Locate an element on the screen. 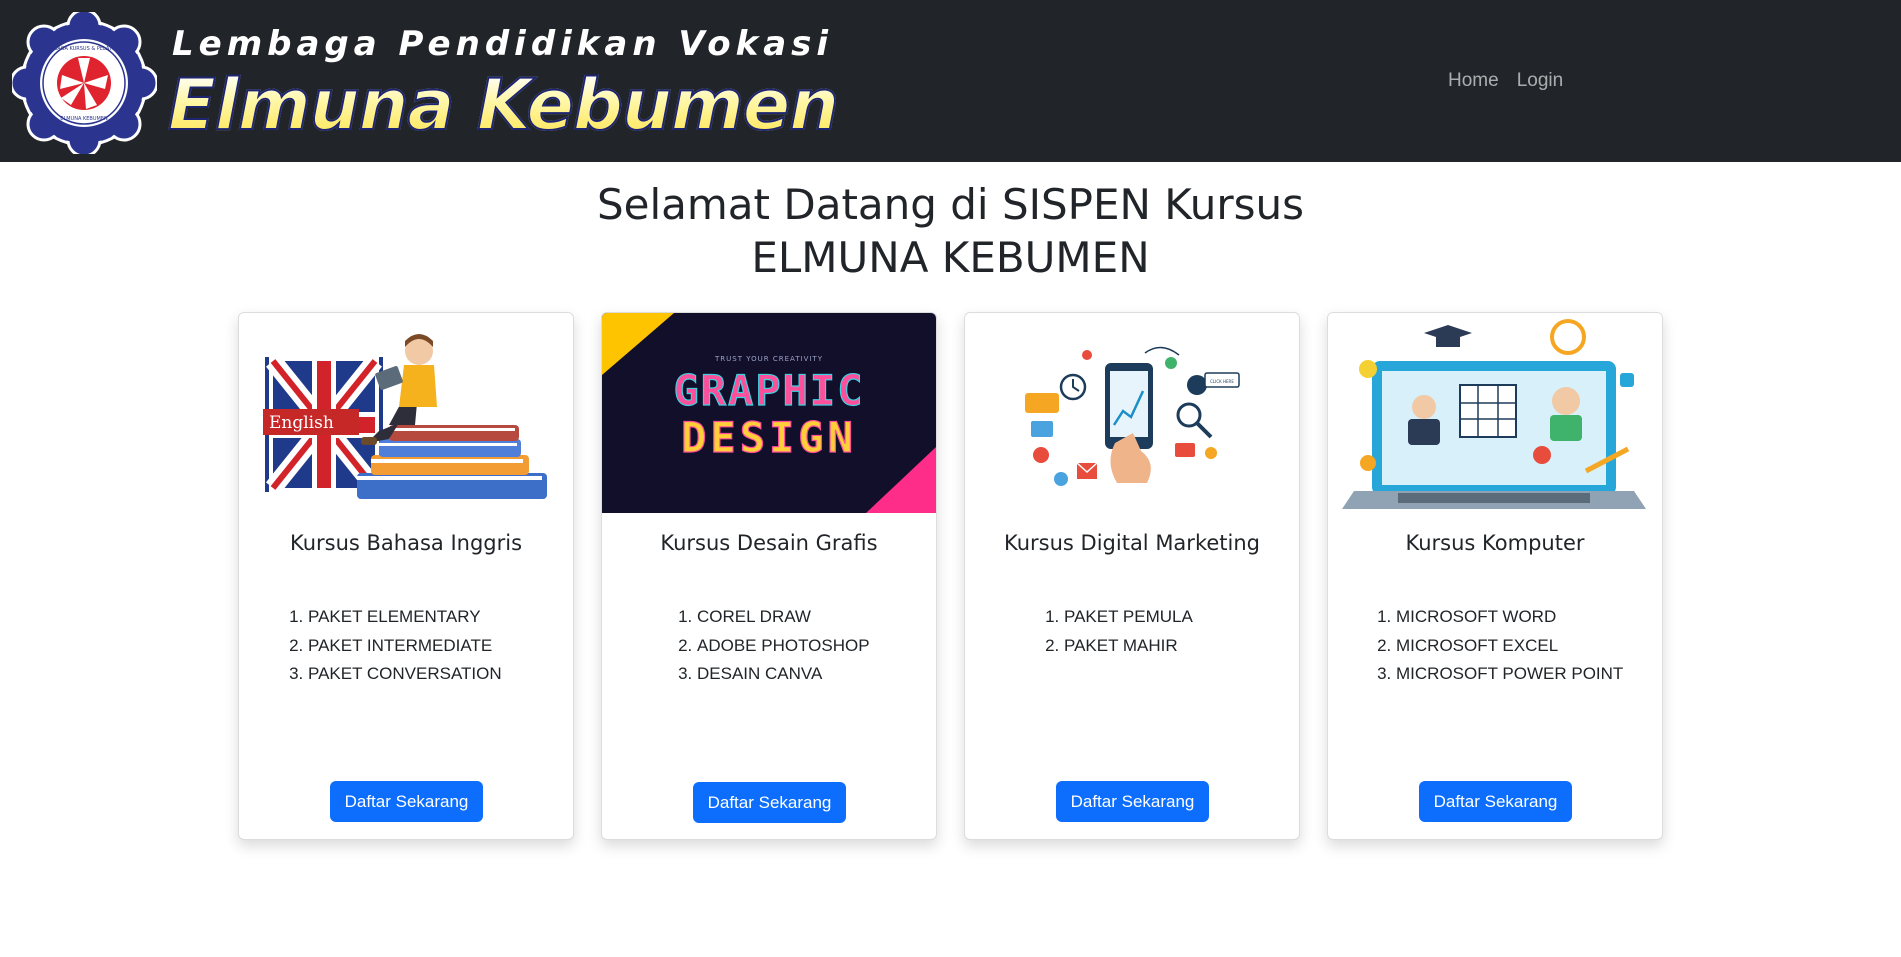 This screenshot has width=1901, height=957. course-title: Kursus Desain Grafis is located at coordinates (769, 543).